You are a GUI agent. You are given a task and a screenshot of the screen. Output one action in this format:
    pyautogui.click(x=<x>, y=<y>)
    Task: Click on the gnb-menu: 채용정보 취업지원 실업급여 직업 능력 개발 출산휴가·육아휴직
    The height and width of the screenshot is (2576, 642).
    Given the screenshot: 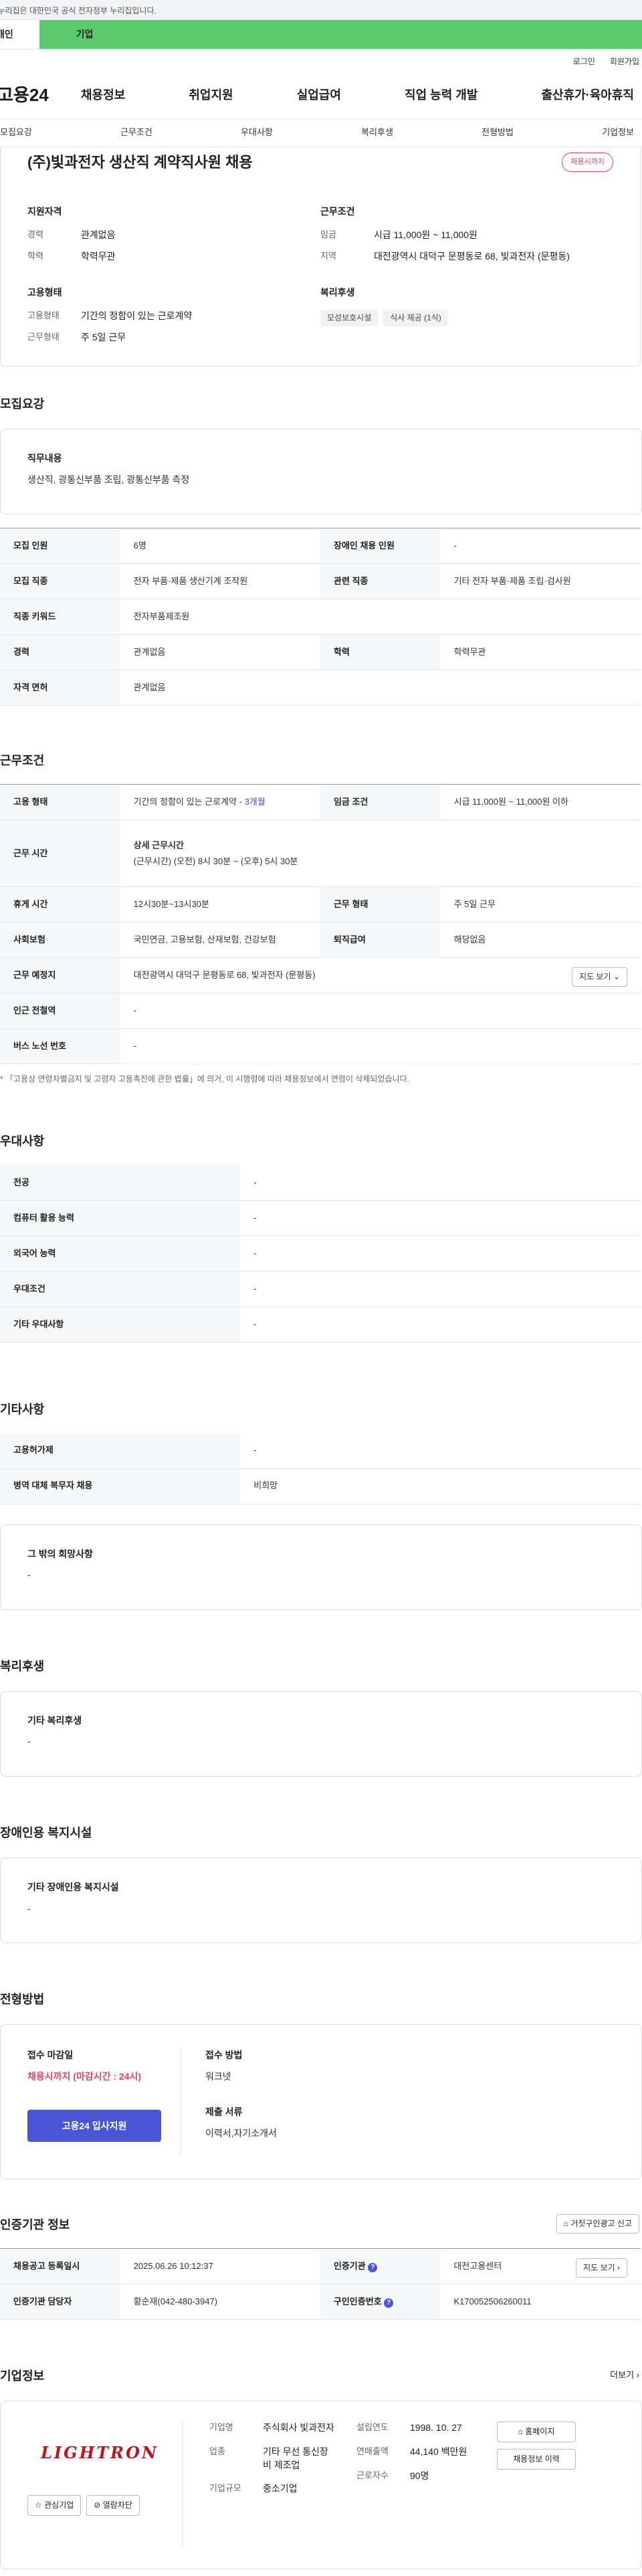 What is the action you would take?
    pyautogui.click(x=361, y=95)
    